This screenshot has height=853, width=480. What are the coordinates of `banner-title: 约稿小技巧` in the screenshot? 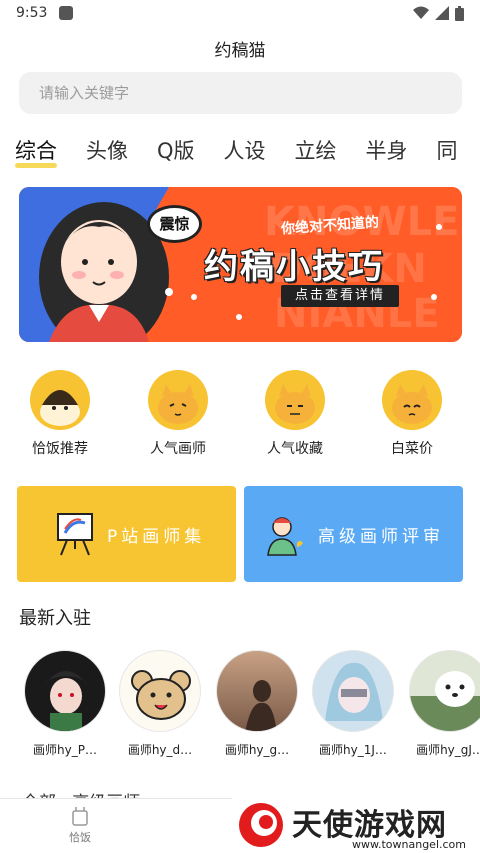 It's located at (294, 267).